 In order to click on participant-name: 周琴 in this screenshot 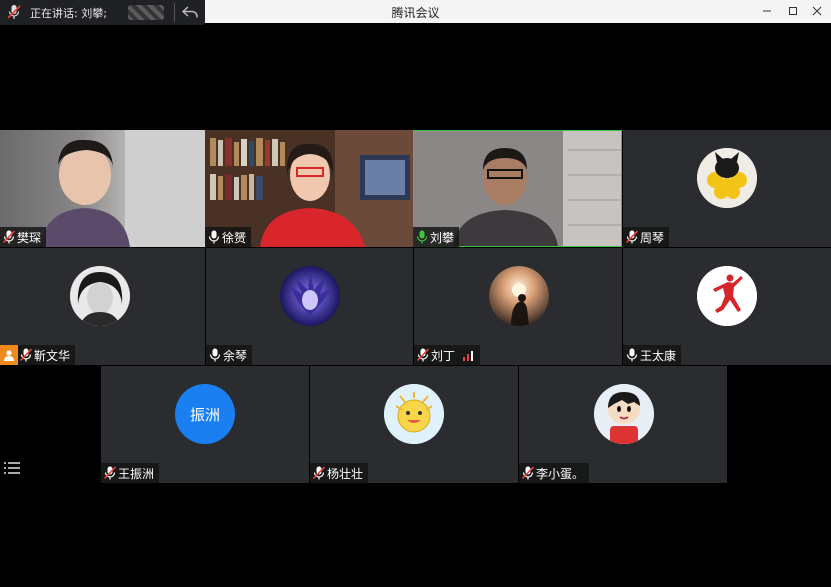, I will do `click(652, 237)`.